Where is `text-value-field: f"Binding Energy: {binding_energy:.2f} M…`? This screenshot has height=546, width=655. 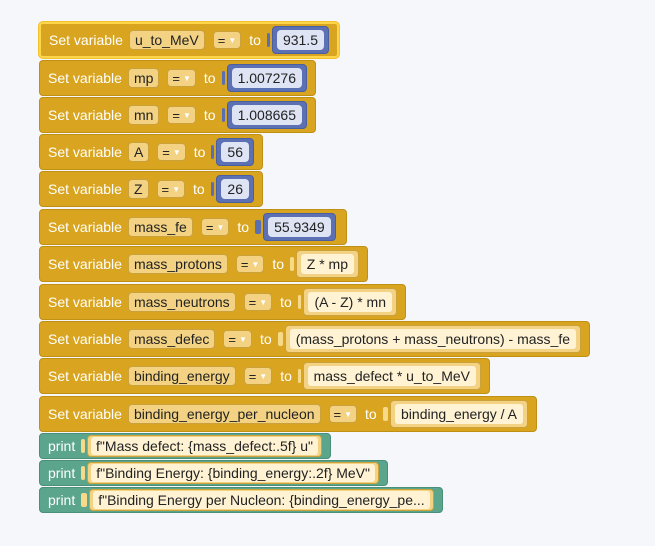 text-value-field: f"Binding Energy: {binding_energy:.2f} M… is located at coordinates (233, 473).